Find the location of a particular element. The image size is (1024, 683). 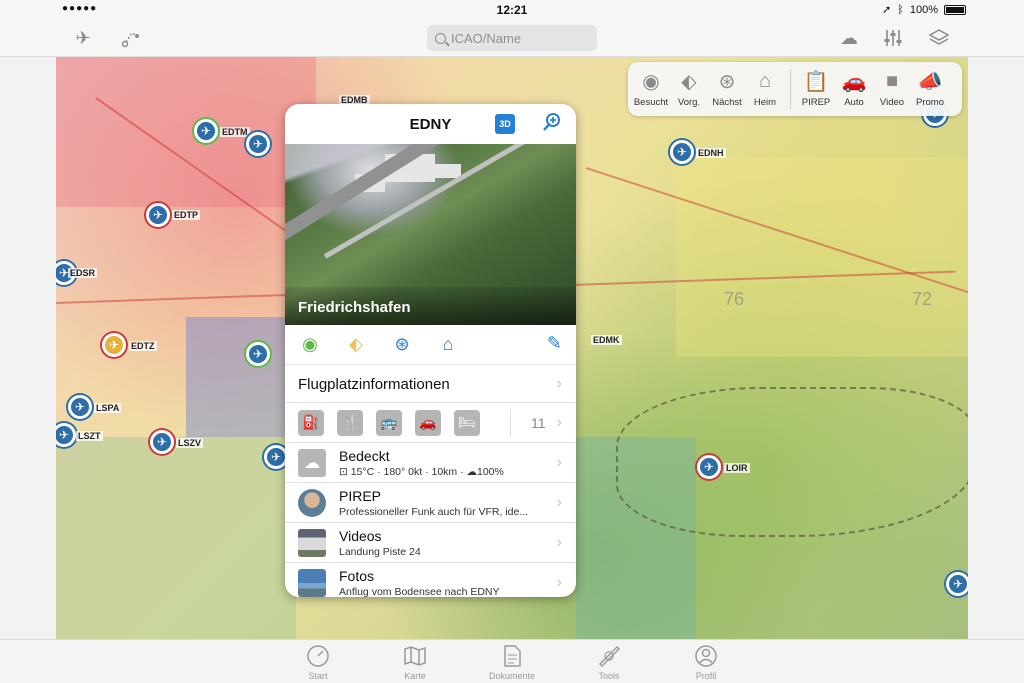

filter-auto: 🚗 Auto is located at coordinates (854, 89).